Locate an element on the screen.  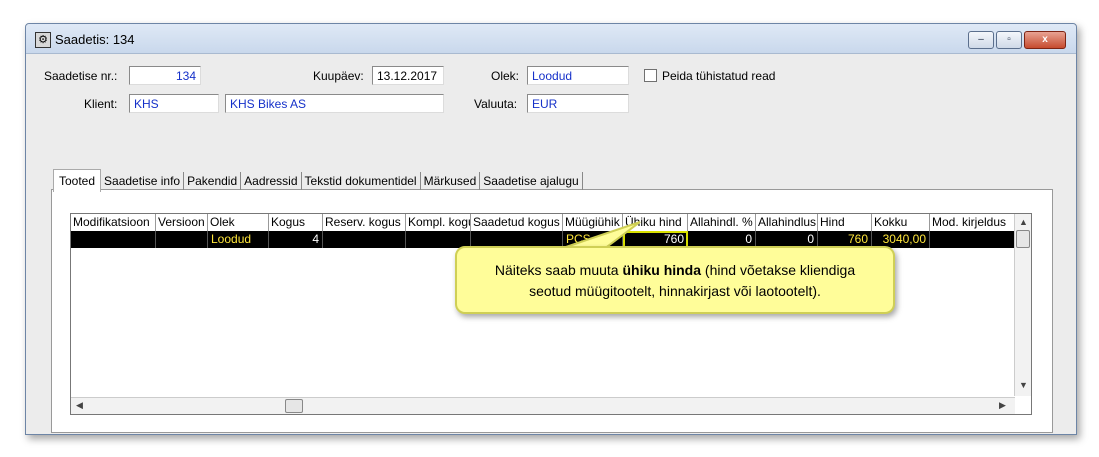
cell-versioon is located at coordinates (182, 239).